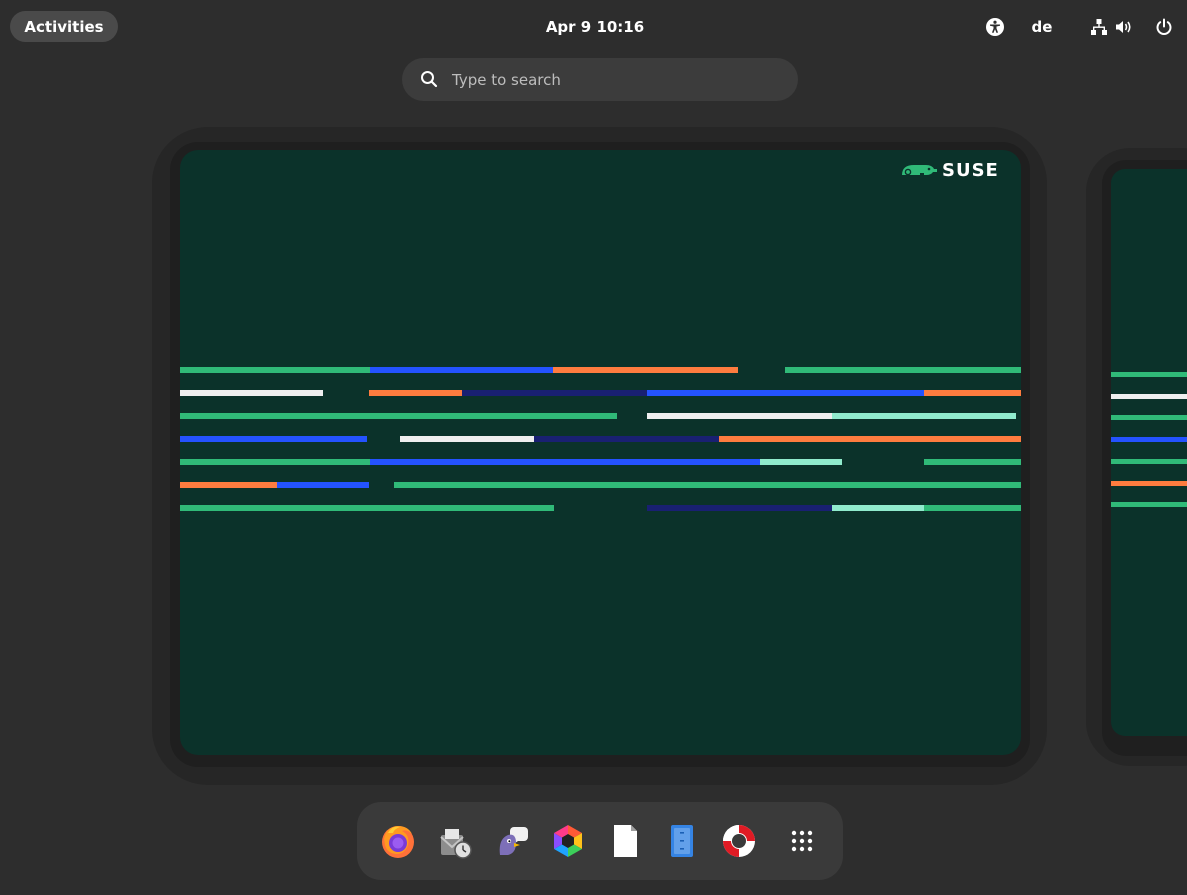 The image size is (1187, 895). I want to click on search-placeholder: Type to search, so click(506, 79).